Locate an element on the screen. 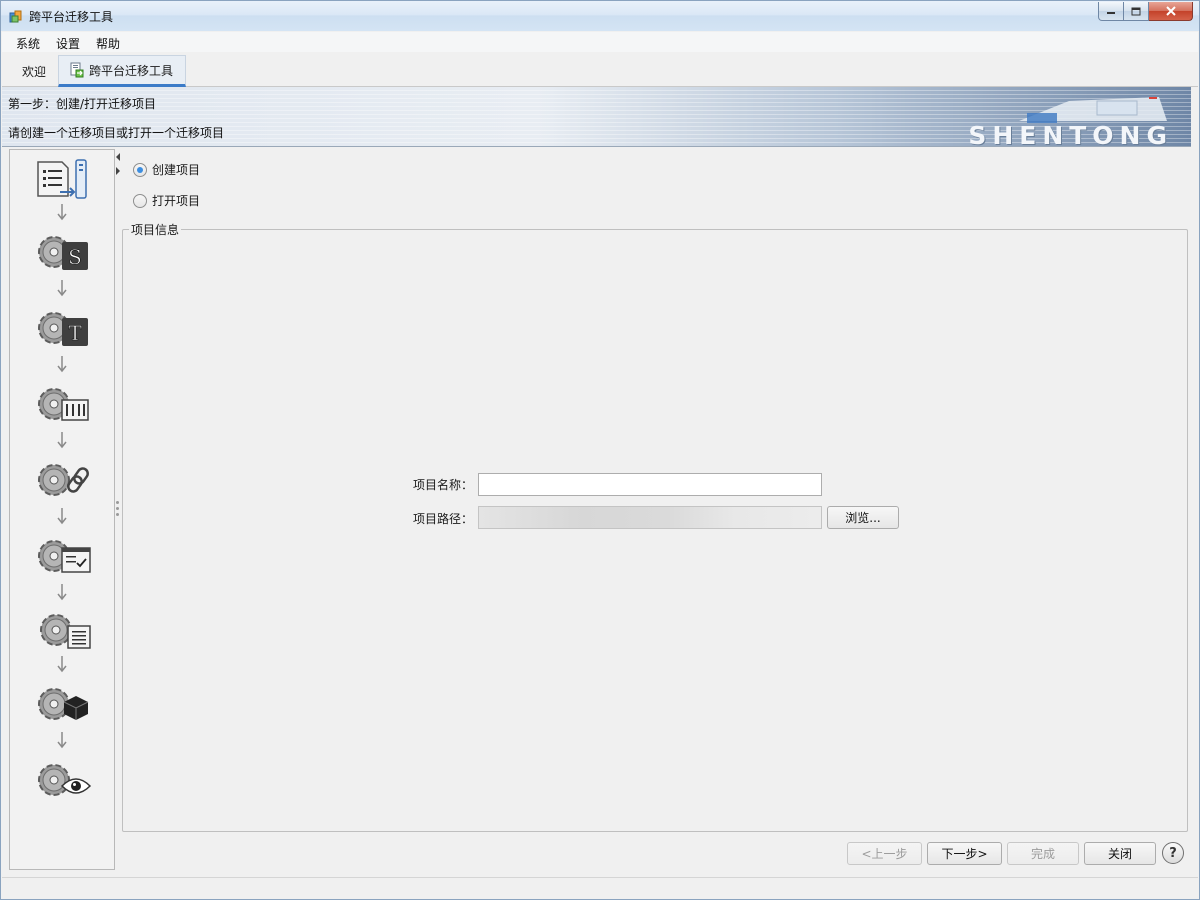  help-button: ? is located at coordinates (1173, 853).